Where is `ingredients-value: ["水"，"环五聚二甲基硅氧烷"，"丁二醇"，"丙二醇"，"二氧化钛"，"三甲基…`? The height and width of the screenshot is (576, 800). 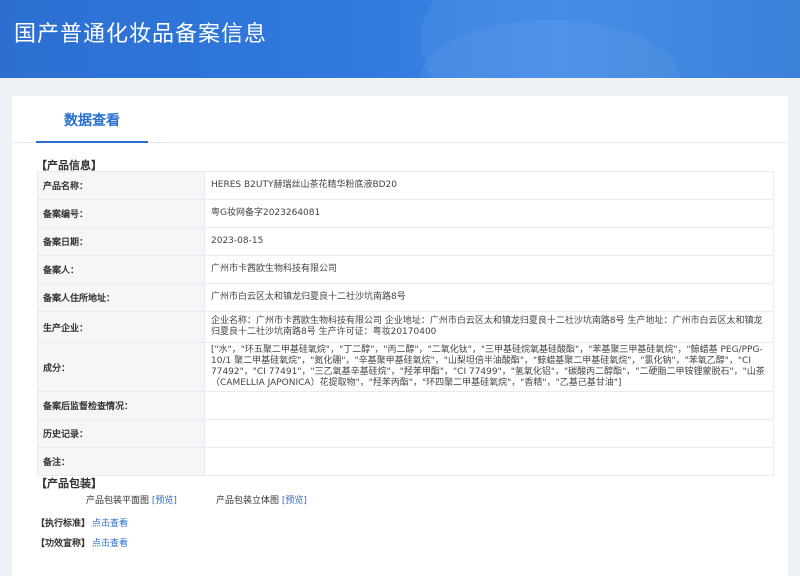
ingredients-value: ["水"，"环五聚二甲基硅氧烷"，"丁二醇"，"丙二醇"，"二氧化钛"，"三甲基… is located at coordinates (489, 367).